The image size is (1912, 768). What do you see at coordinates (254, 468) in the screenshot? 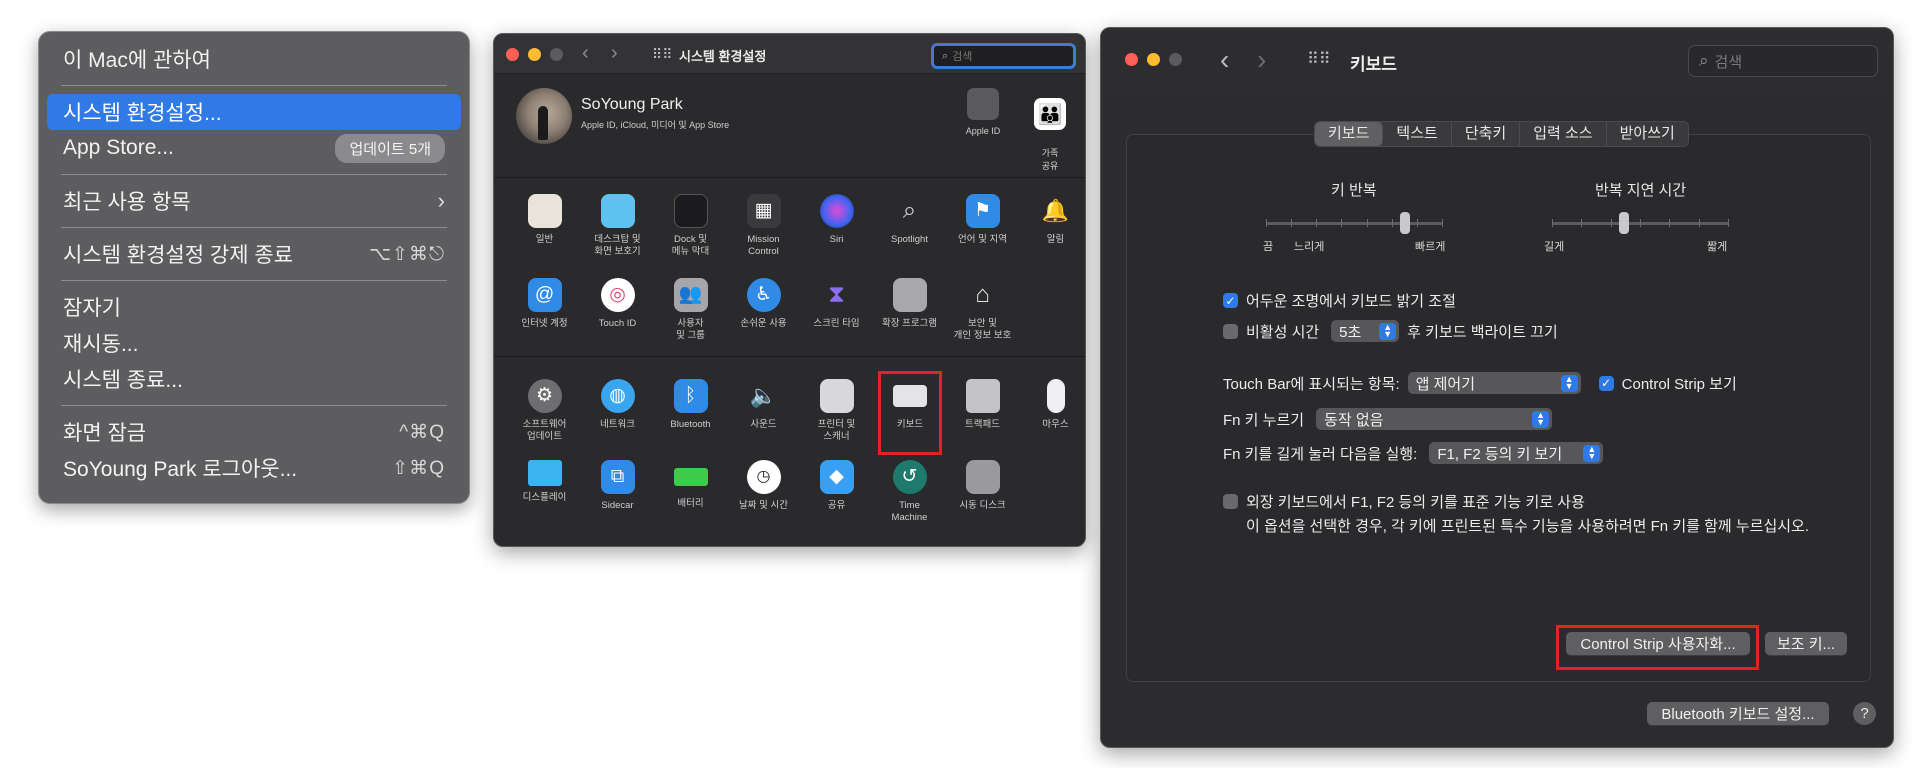
I see `menu-logout: SoYoung Park 로그아웃... ⇧⌘Q` at bounding box center [254, 468].